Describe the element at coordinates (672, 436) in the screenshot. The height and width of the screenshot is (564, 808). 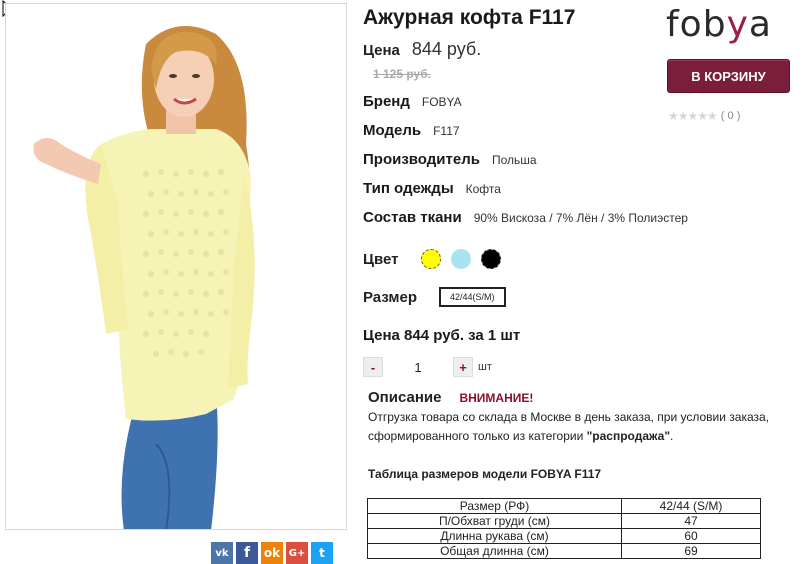
I see `description-text-end: .` at that location.